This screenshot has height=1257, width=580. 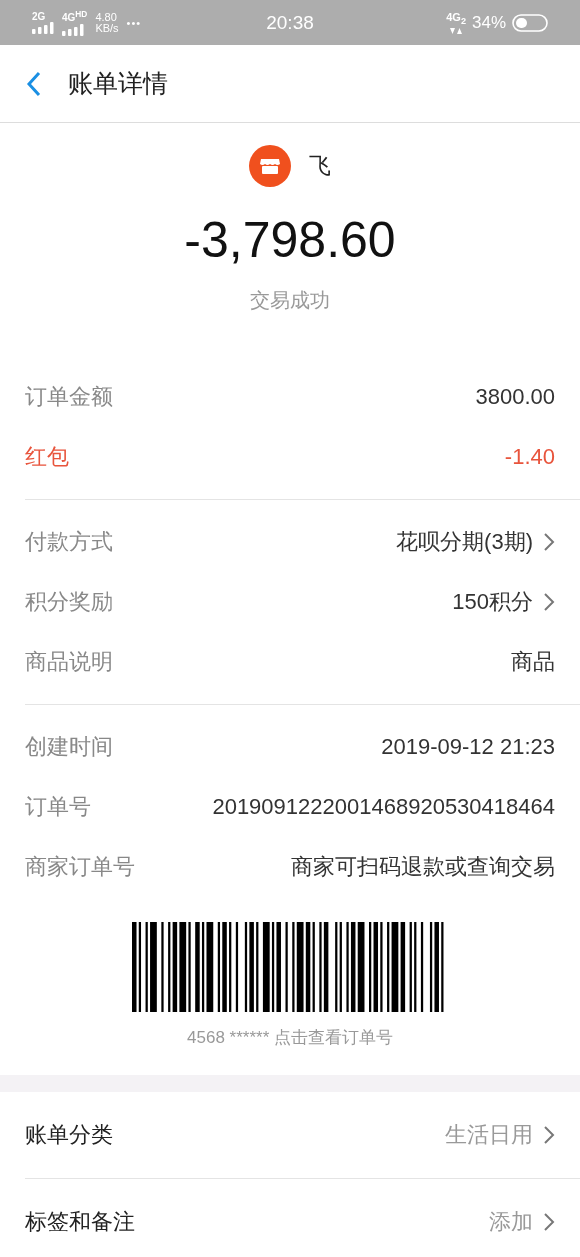 What do you see at coordinates (290, 240) in the screenshot?
I see `amount: -3,798.60` at bounding box center [290, 240].